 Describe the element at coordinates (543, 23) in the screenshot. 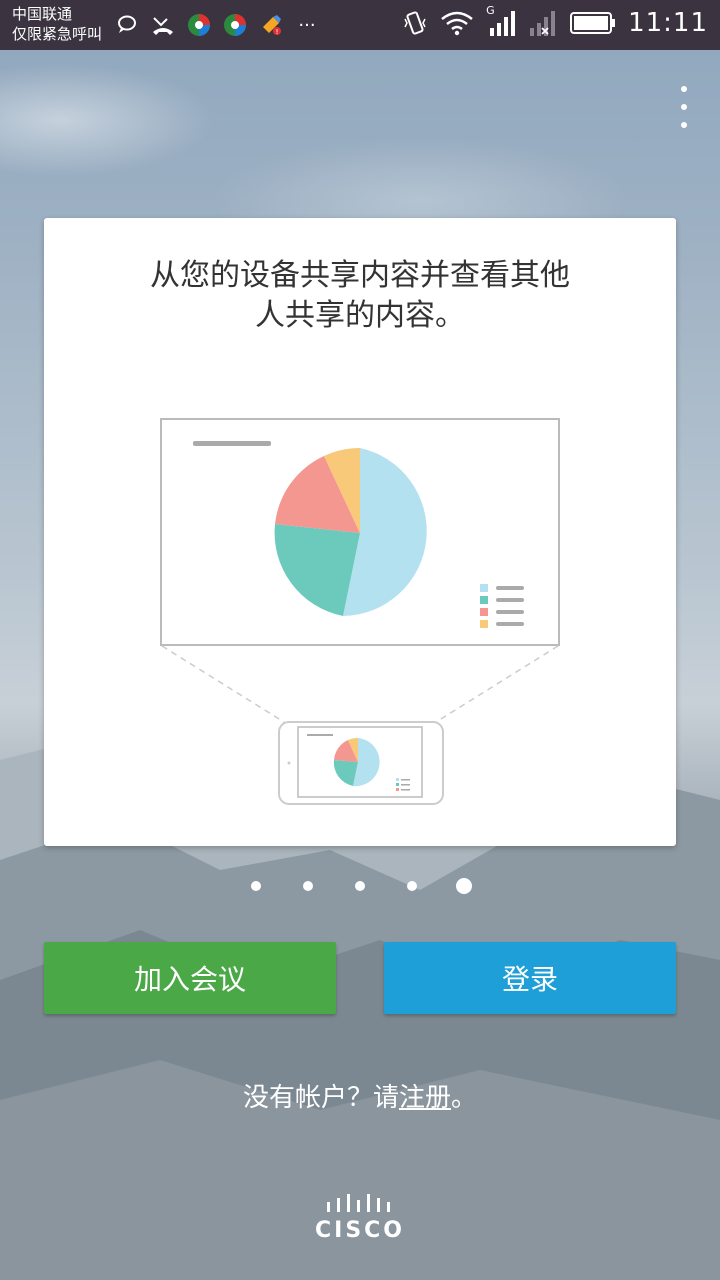

I see `signal-icon-sim2` at that location.